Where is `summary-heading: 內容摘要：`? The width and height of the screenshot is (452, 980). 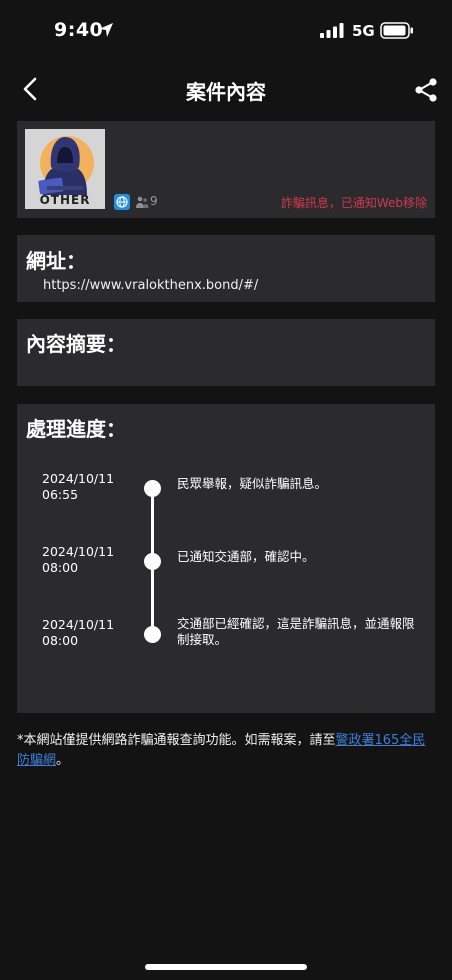 summary-heading: 內容摘要： is located at coordinates (76, 344).